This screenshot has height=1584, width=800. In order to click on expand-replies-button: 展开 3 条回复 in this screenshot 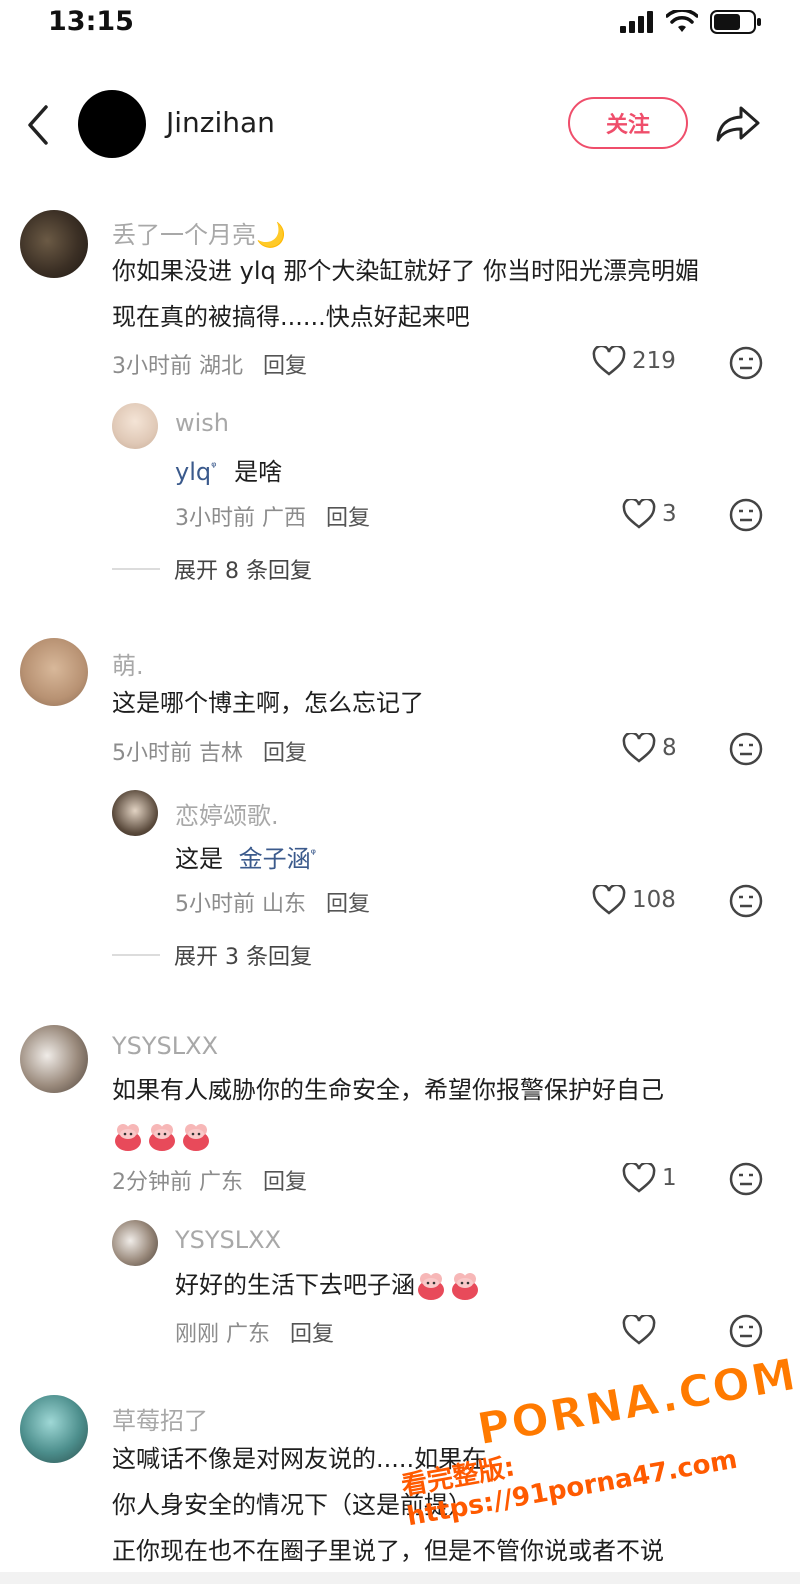, I will do `click(212, 955)`.